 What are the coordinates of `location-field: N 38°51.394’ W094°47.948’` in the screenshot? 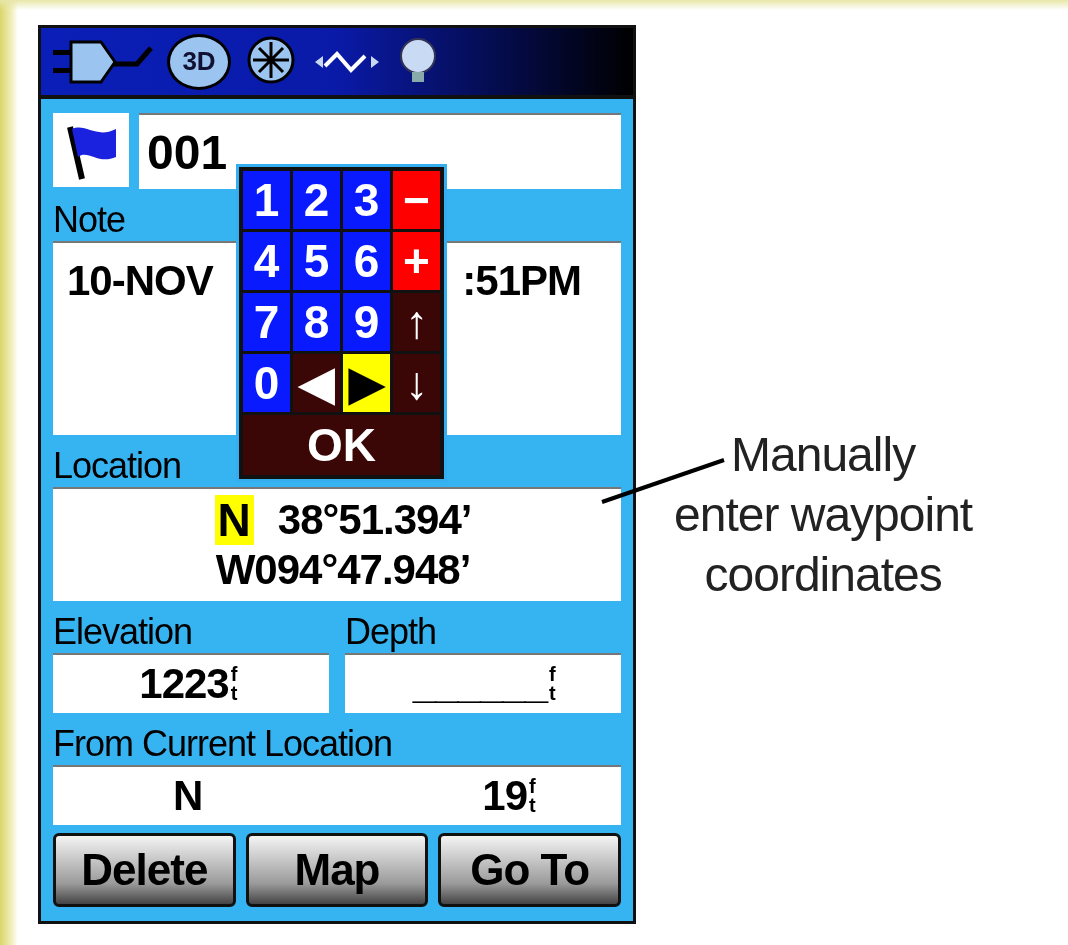 It's located at (337, 544).